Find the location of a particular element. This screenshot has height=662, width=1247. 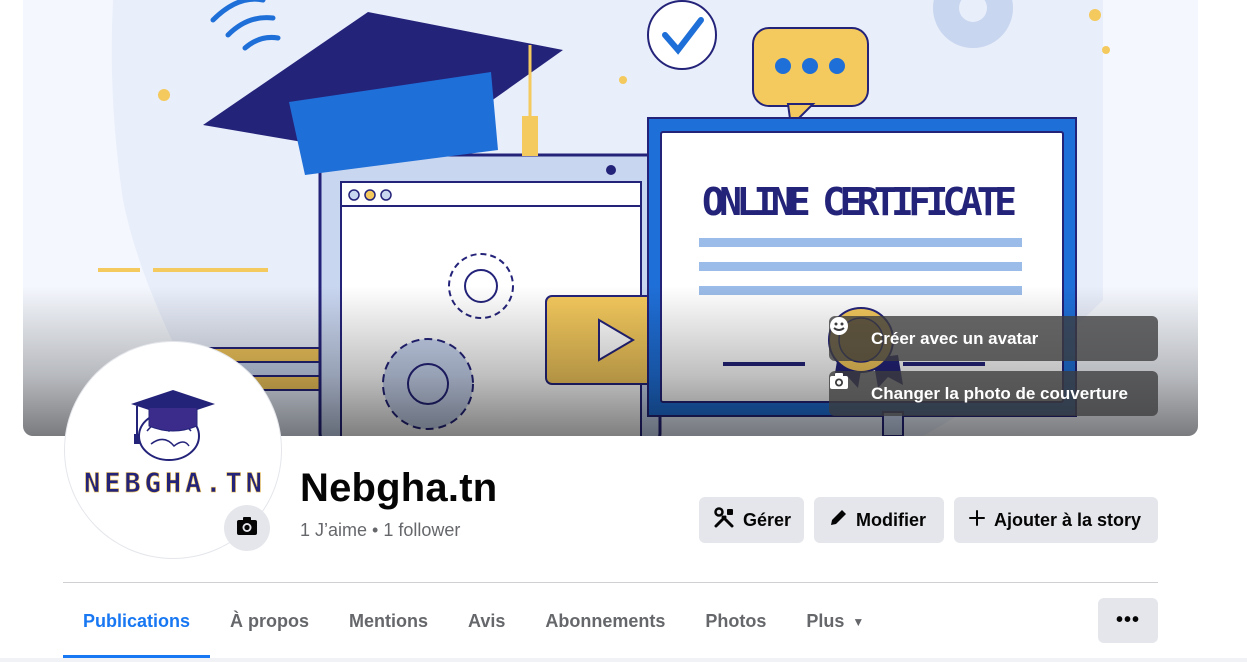

change-cover-button: Changer la photo de couverture is located at coordinates (993, 393).